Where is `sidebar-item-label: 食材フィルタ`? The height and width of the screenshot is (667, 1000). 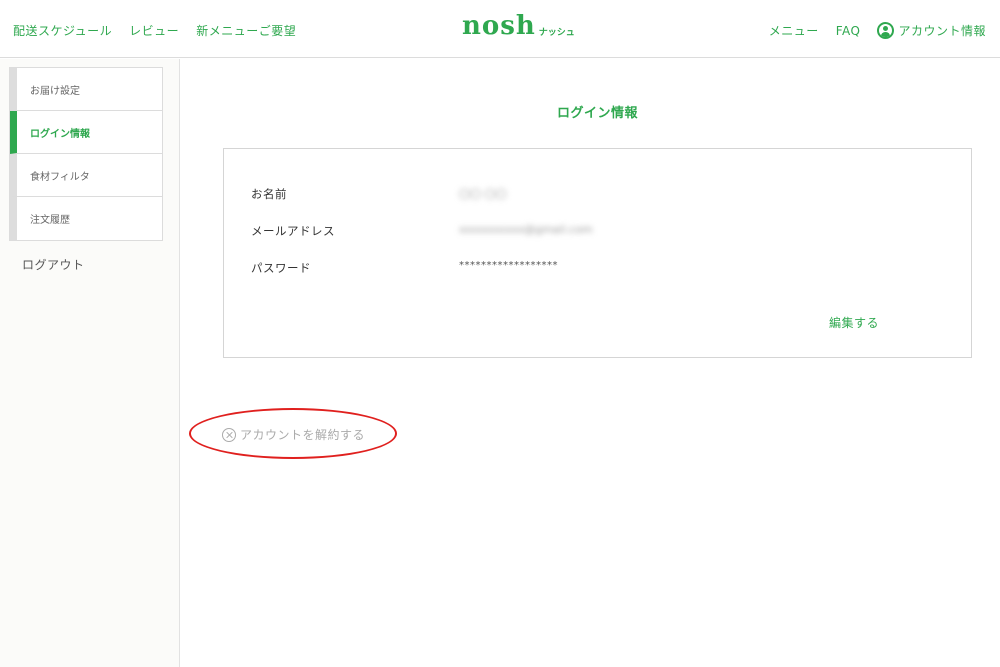 sidebar-item-label: 食材フィルタ is located at coordinates (60, 177).